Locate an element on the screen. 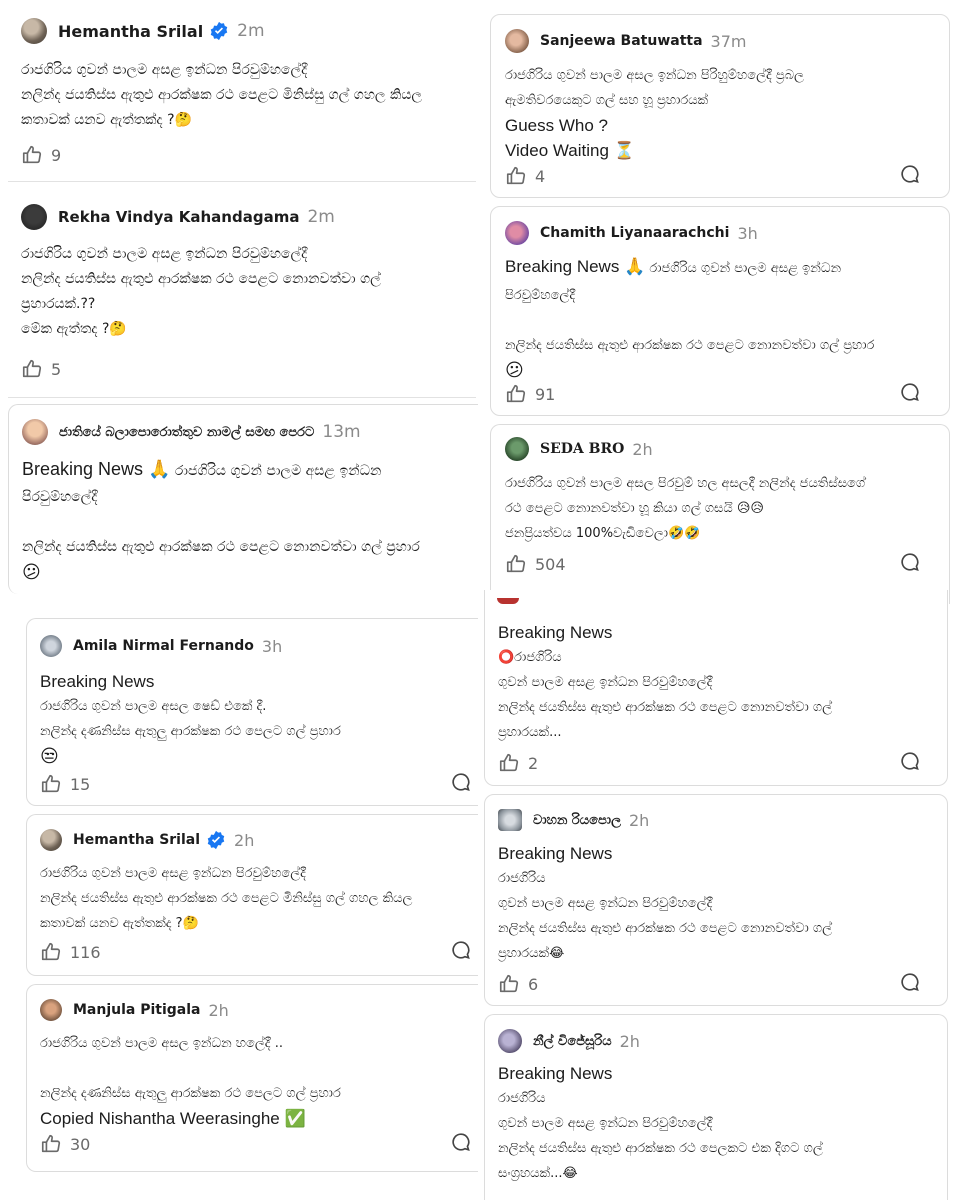 The width and height of the screenshot is (960, 1200). like-button: 9 is located at coordinates (41, 155).